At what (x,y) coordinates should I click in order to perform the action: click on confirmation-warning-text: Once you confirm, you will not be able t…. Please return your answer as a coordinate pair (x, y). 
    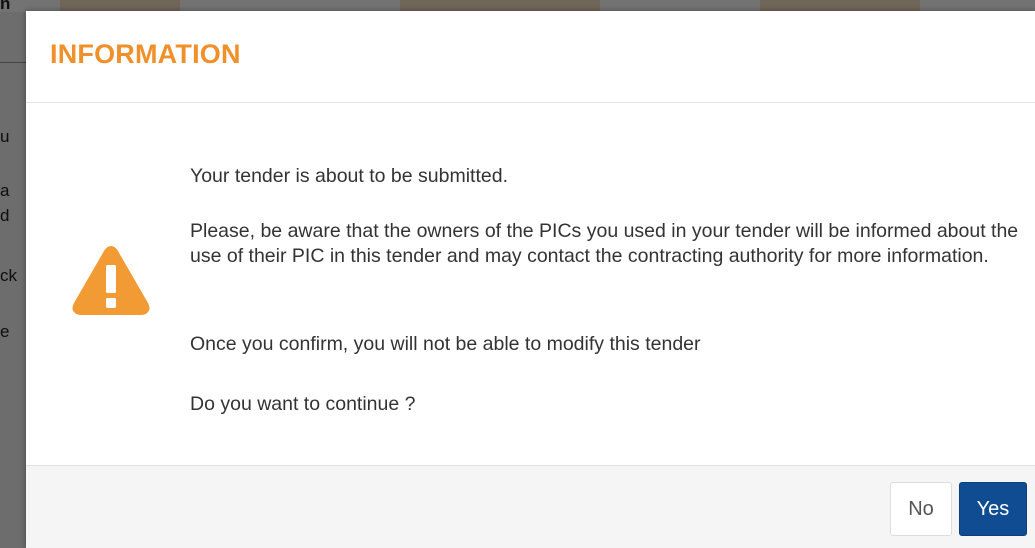
    Looking at the image, I should click on (445, 344).